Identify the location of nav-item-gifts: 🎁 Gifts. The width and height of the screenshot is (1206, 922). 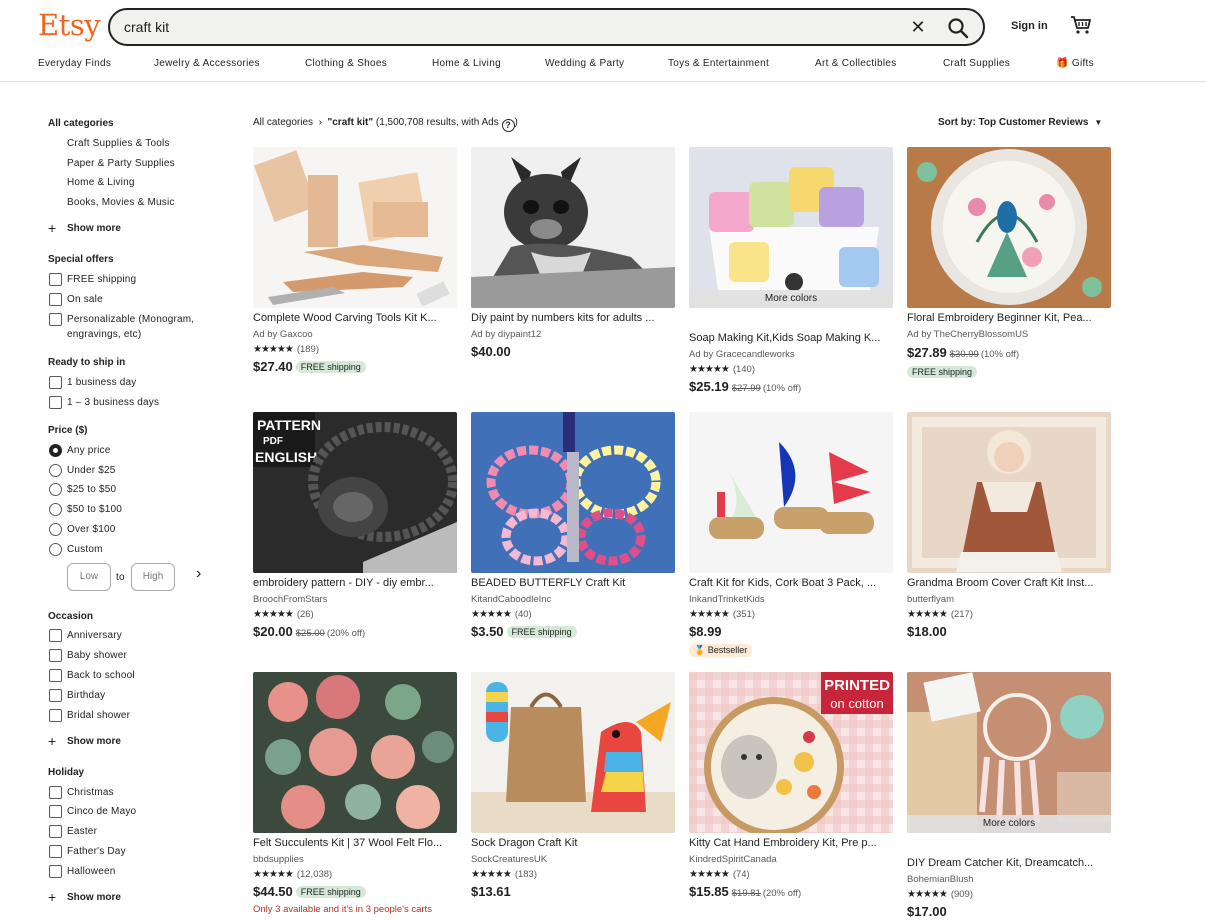
(1075, 63).